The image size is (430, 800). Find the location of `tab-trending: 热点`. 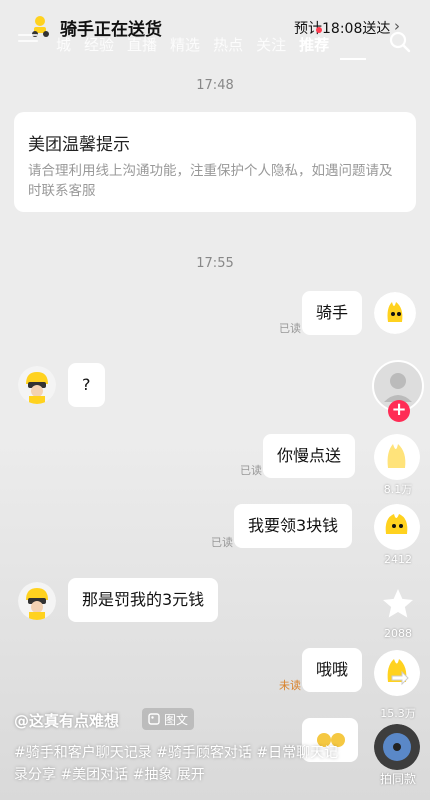

tab-trending: 热点 is located at coordinates (228, 44).